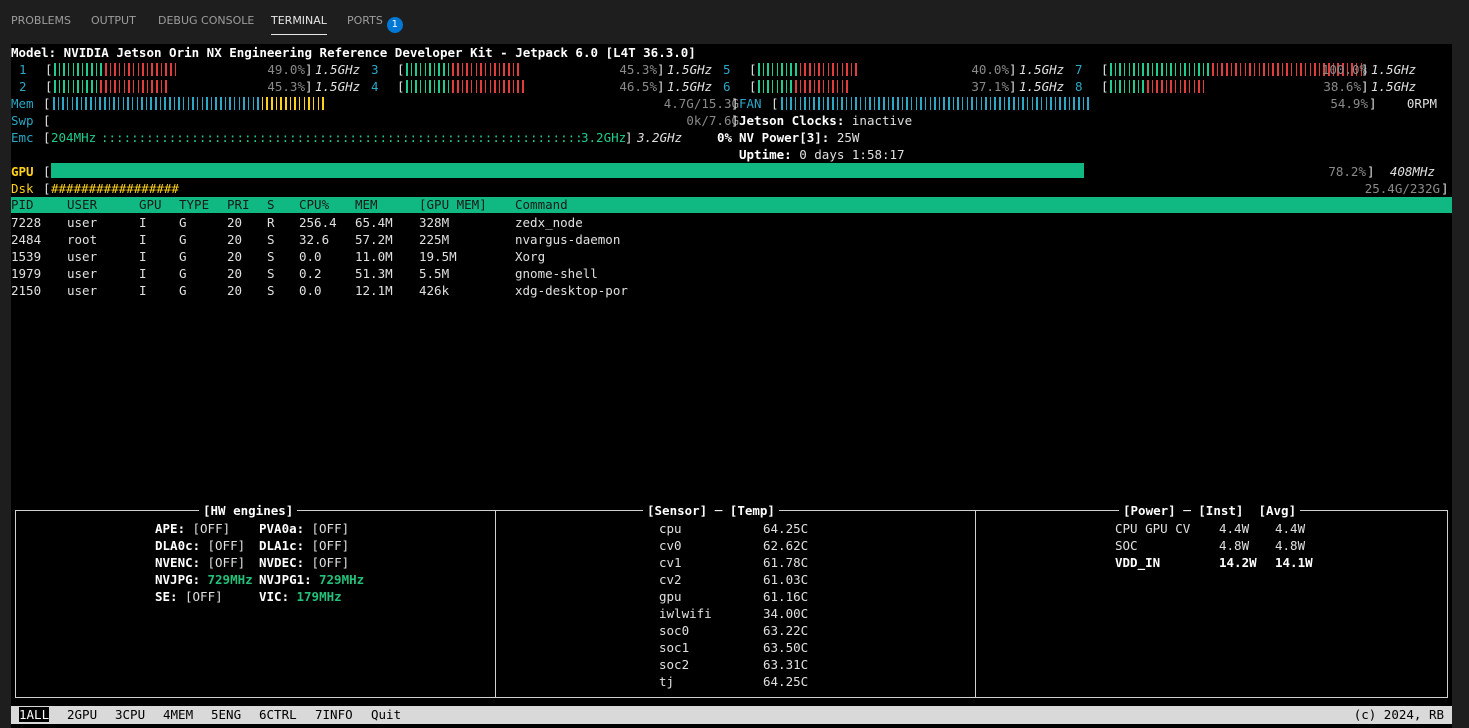  Describe the element at coordinates (226, 715) in the screenshot. I see `function-key-eng: 5ENG` at that location.